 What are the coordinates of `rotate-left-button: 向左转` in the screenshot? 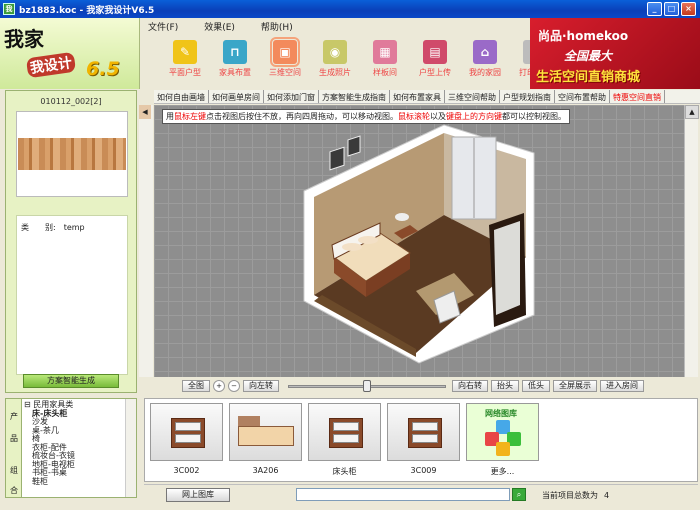 It's located at (261, 385).